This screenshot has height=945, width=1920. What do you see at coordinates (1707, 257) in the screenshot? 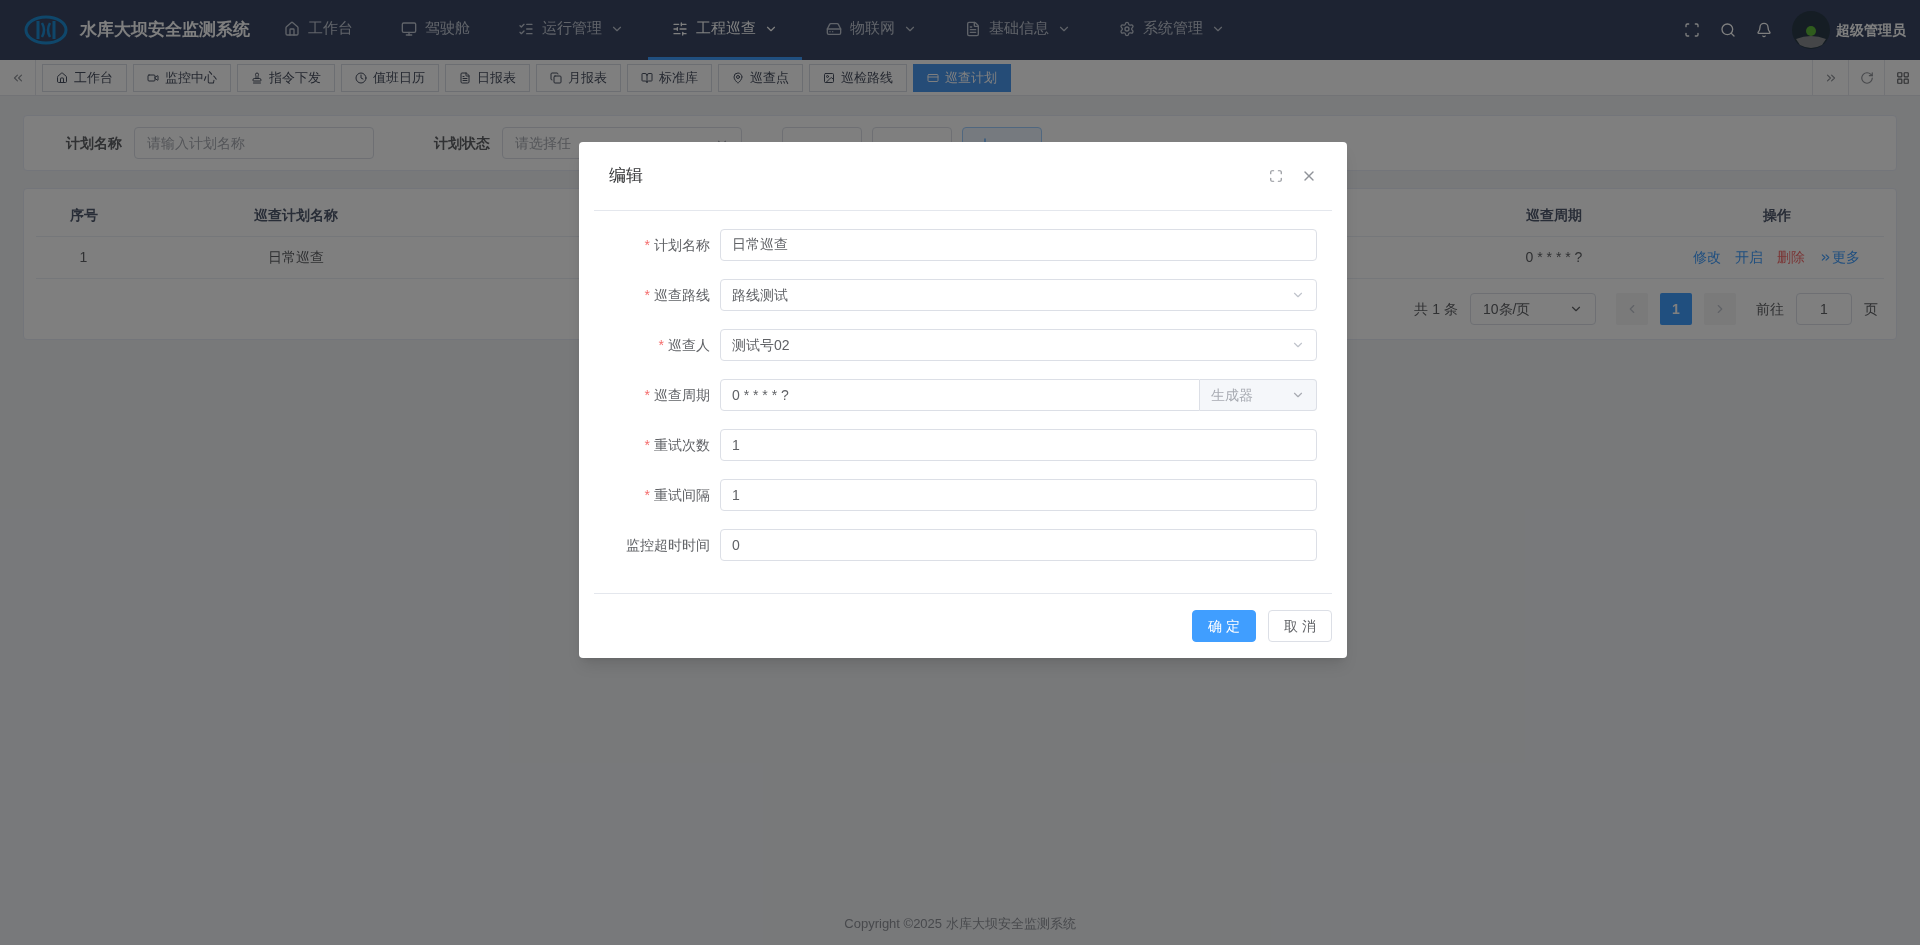
I see `row-action-link: 修改` at bounding box center [1707, 257].